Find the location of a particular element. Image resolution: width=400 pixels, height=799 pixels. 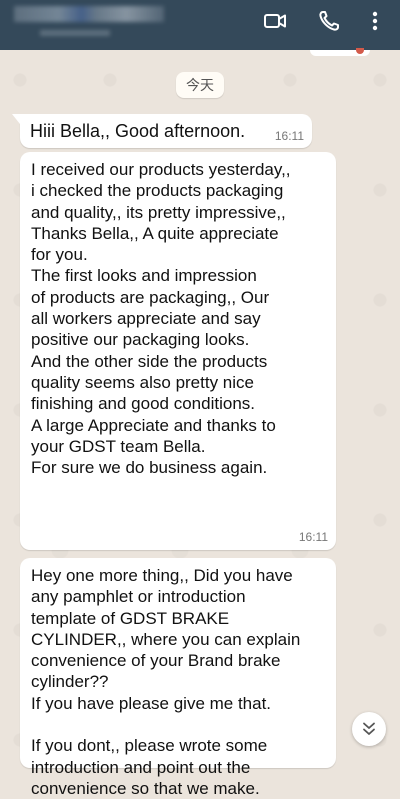

chat-header is located at coordinates (200, 25).